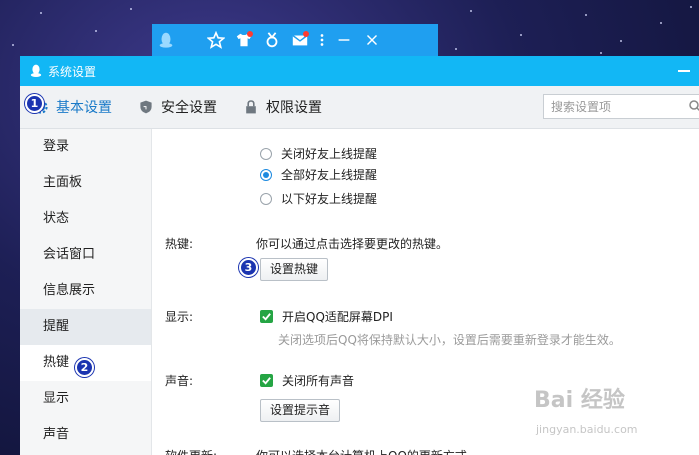 Image resolution: width=699 pixels, height=455 pixels. What do you see at coordinates (372, 40) in the screenshot?
I see `close-icon` at bounding box center [372, 40].